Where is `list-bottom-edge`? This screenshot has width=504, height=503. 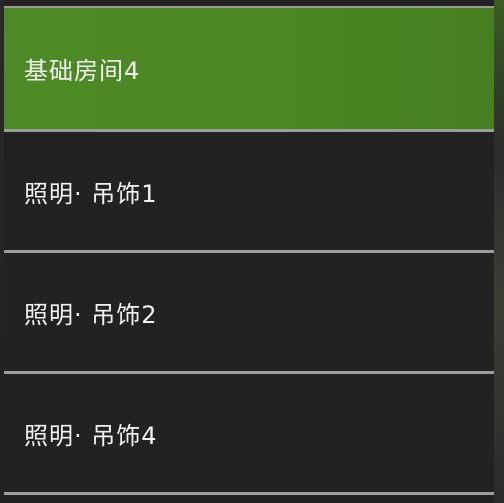 list-bottom-edge is located at coordinates (249, 499).